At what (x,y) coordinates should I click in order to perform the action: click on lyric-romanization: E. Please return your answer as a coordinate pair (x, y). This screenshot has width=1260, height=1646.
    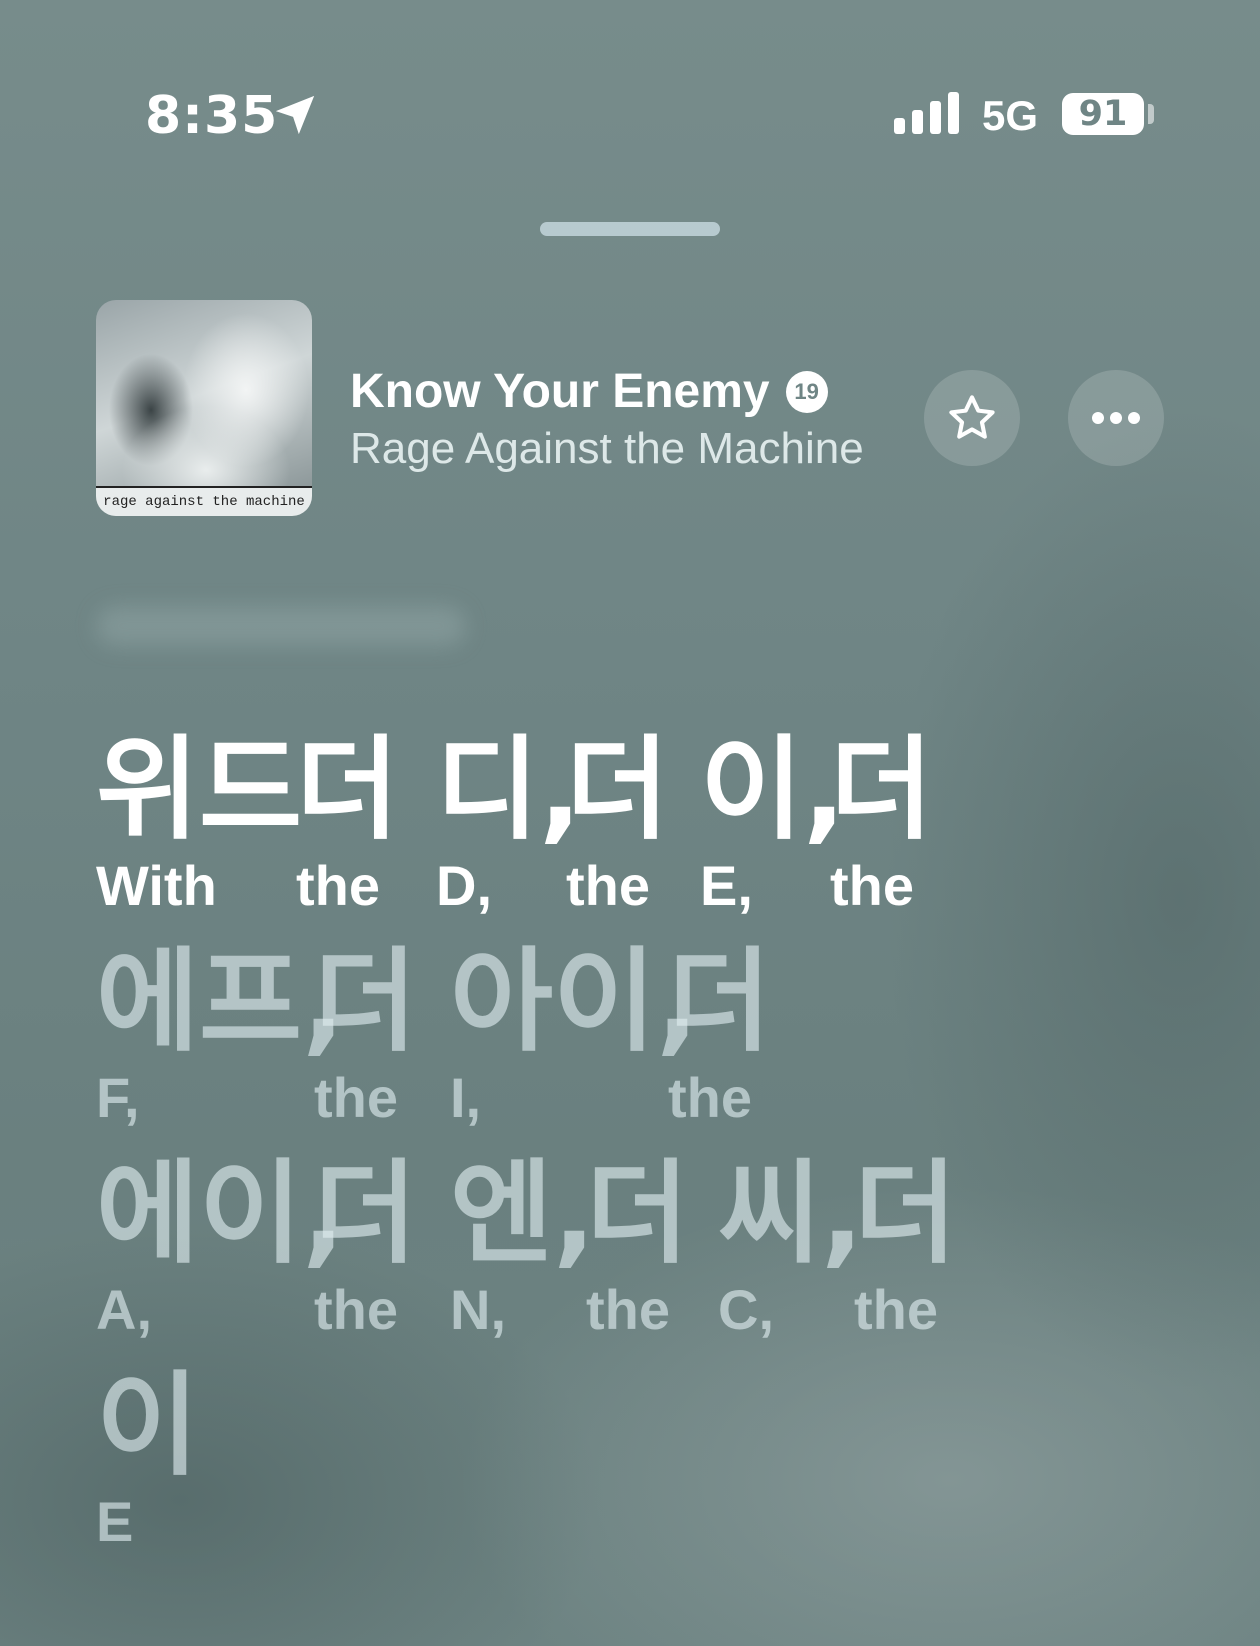
    Looking at the image, I should click on (115, 1521).